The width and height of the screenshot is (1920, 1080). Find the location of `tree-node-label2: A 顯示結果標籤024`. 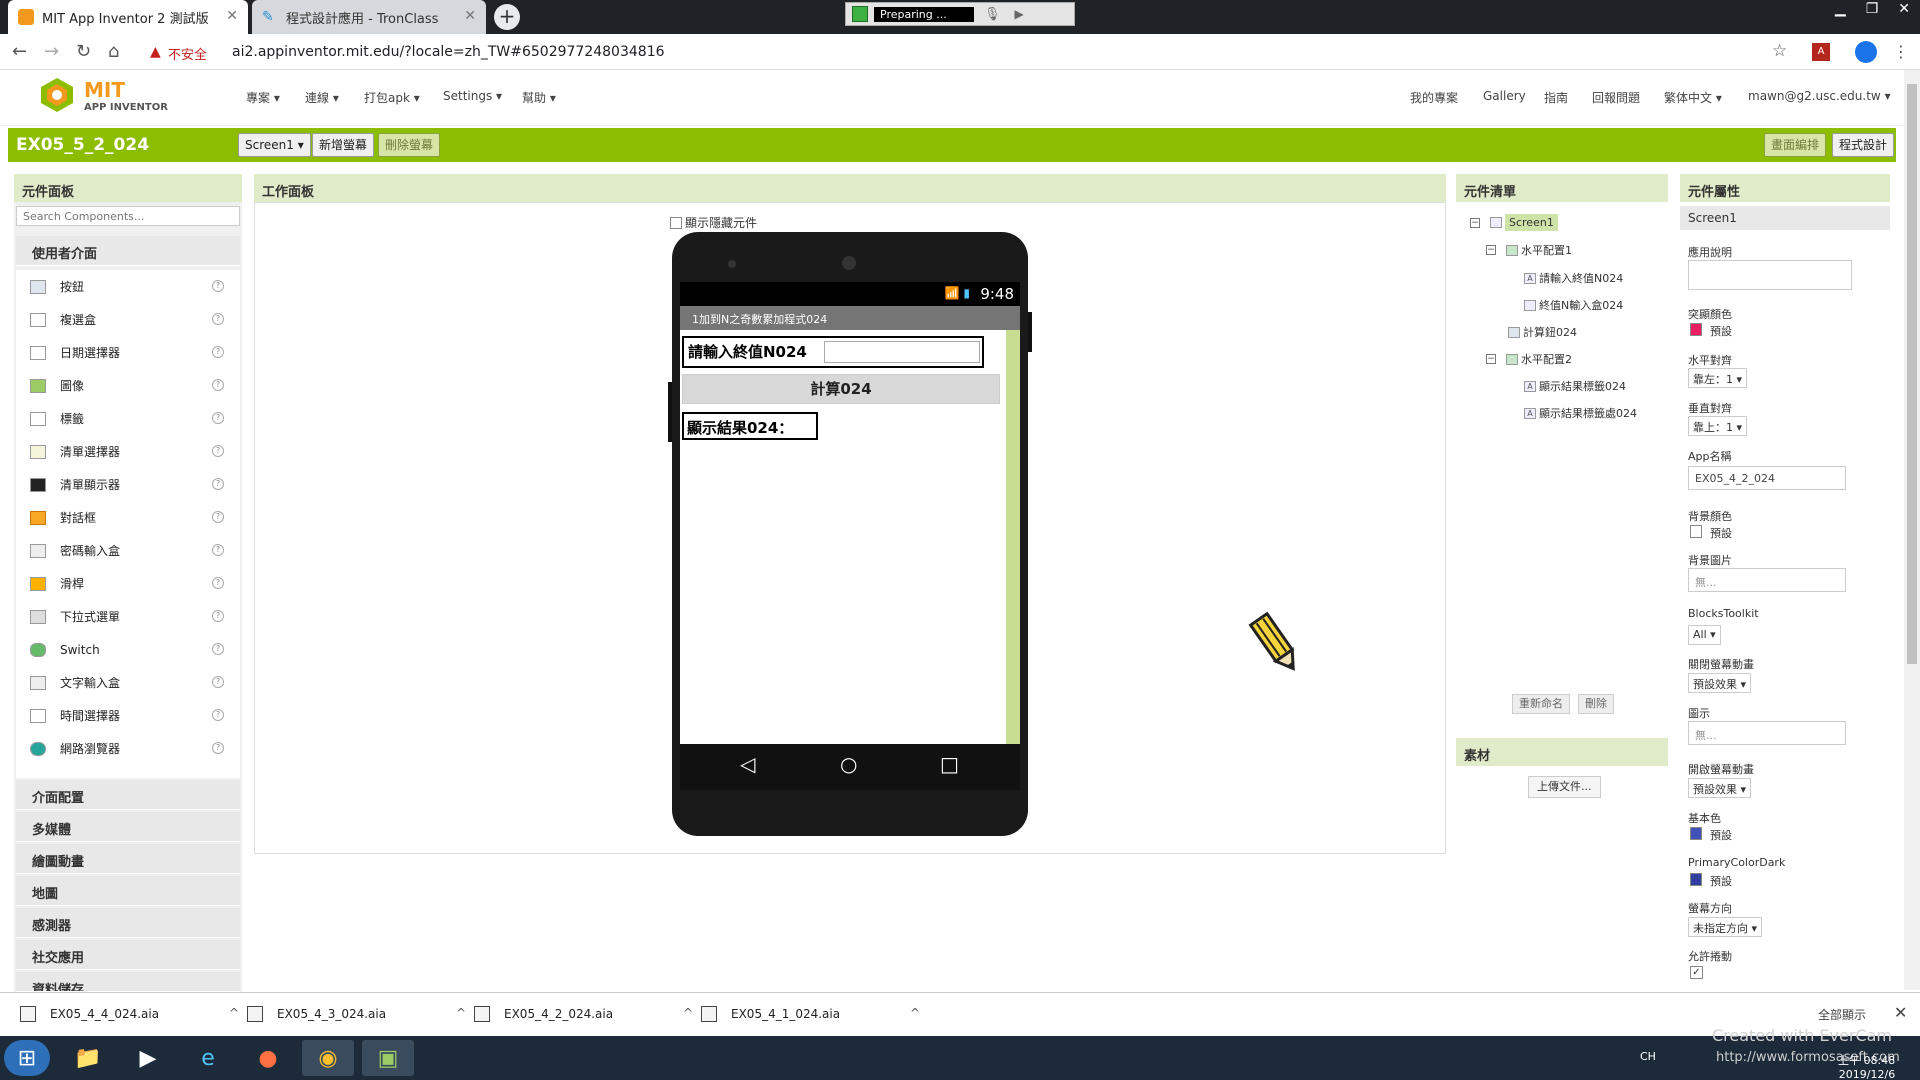

tree-node-label2: A 顯示結果標籤024 is located at coordinates (1575, 386).